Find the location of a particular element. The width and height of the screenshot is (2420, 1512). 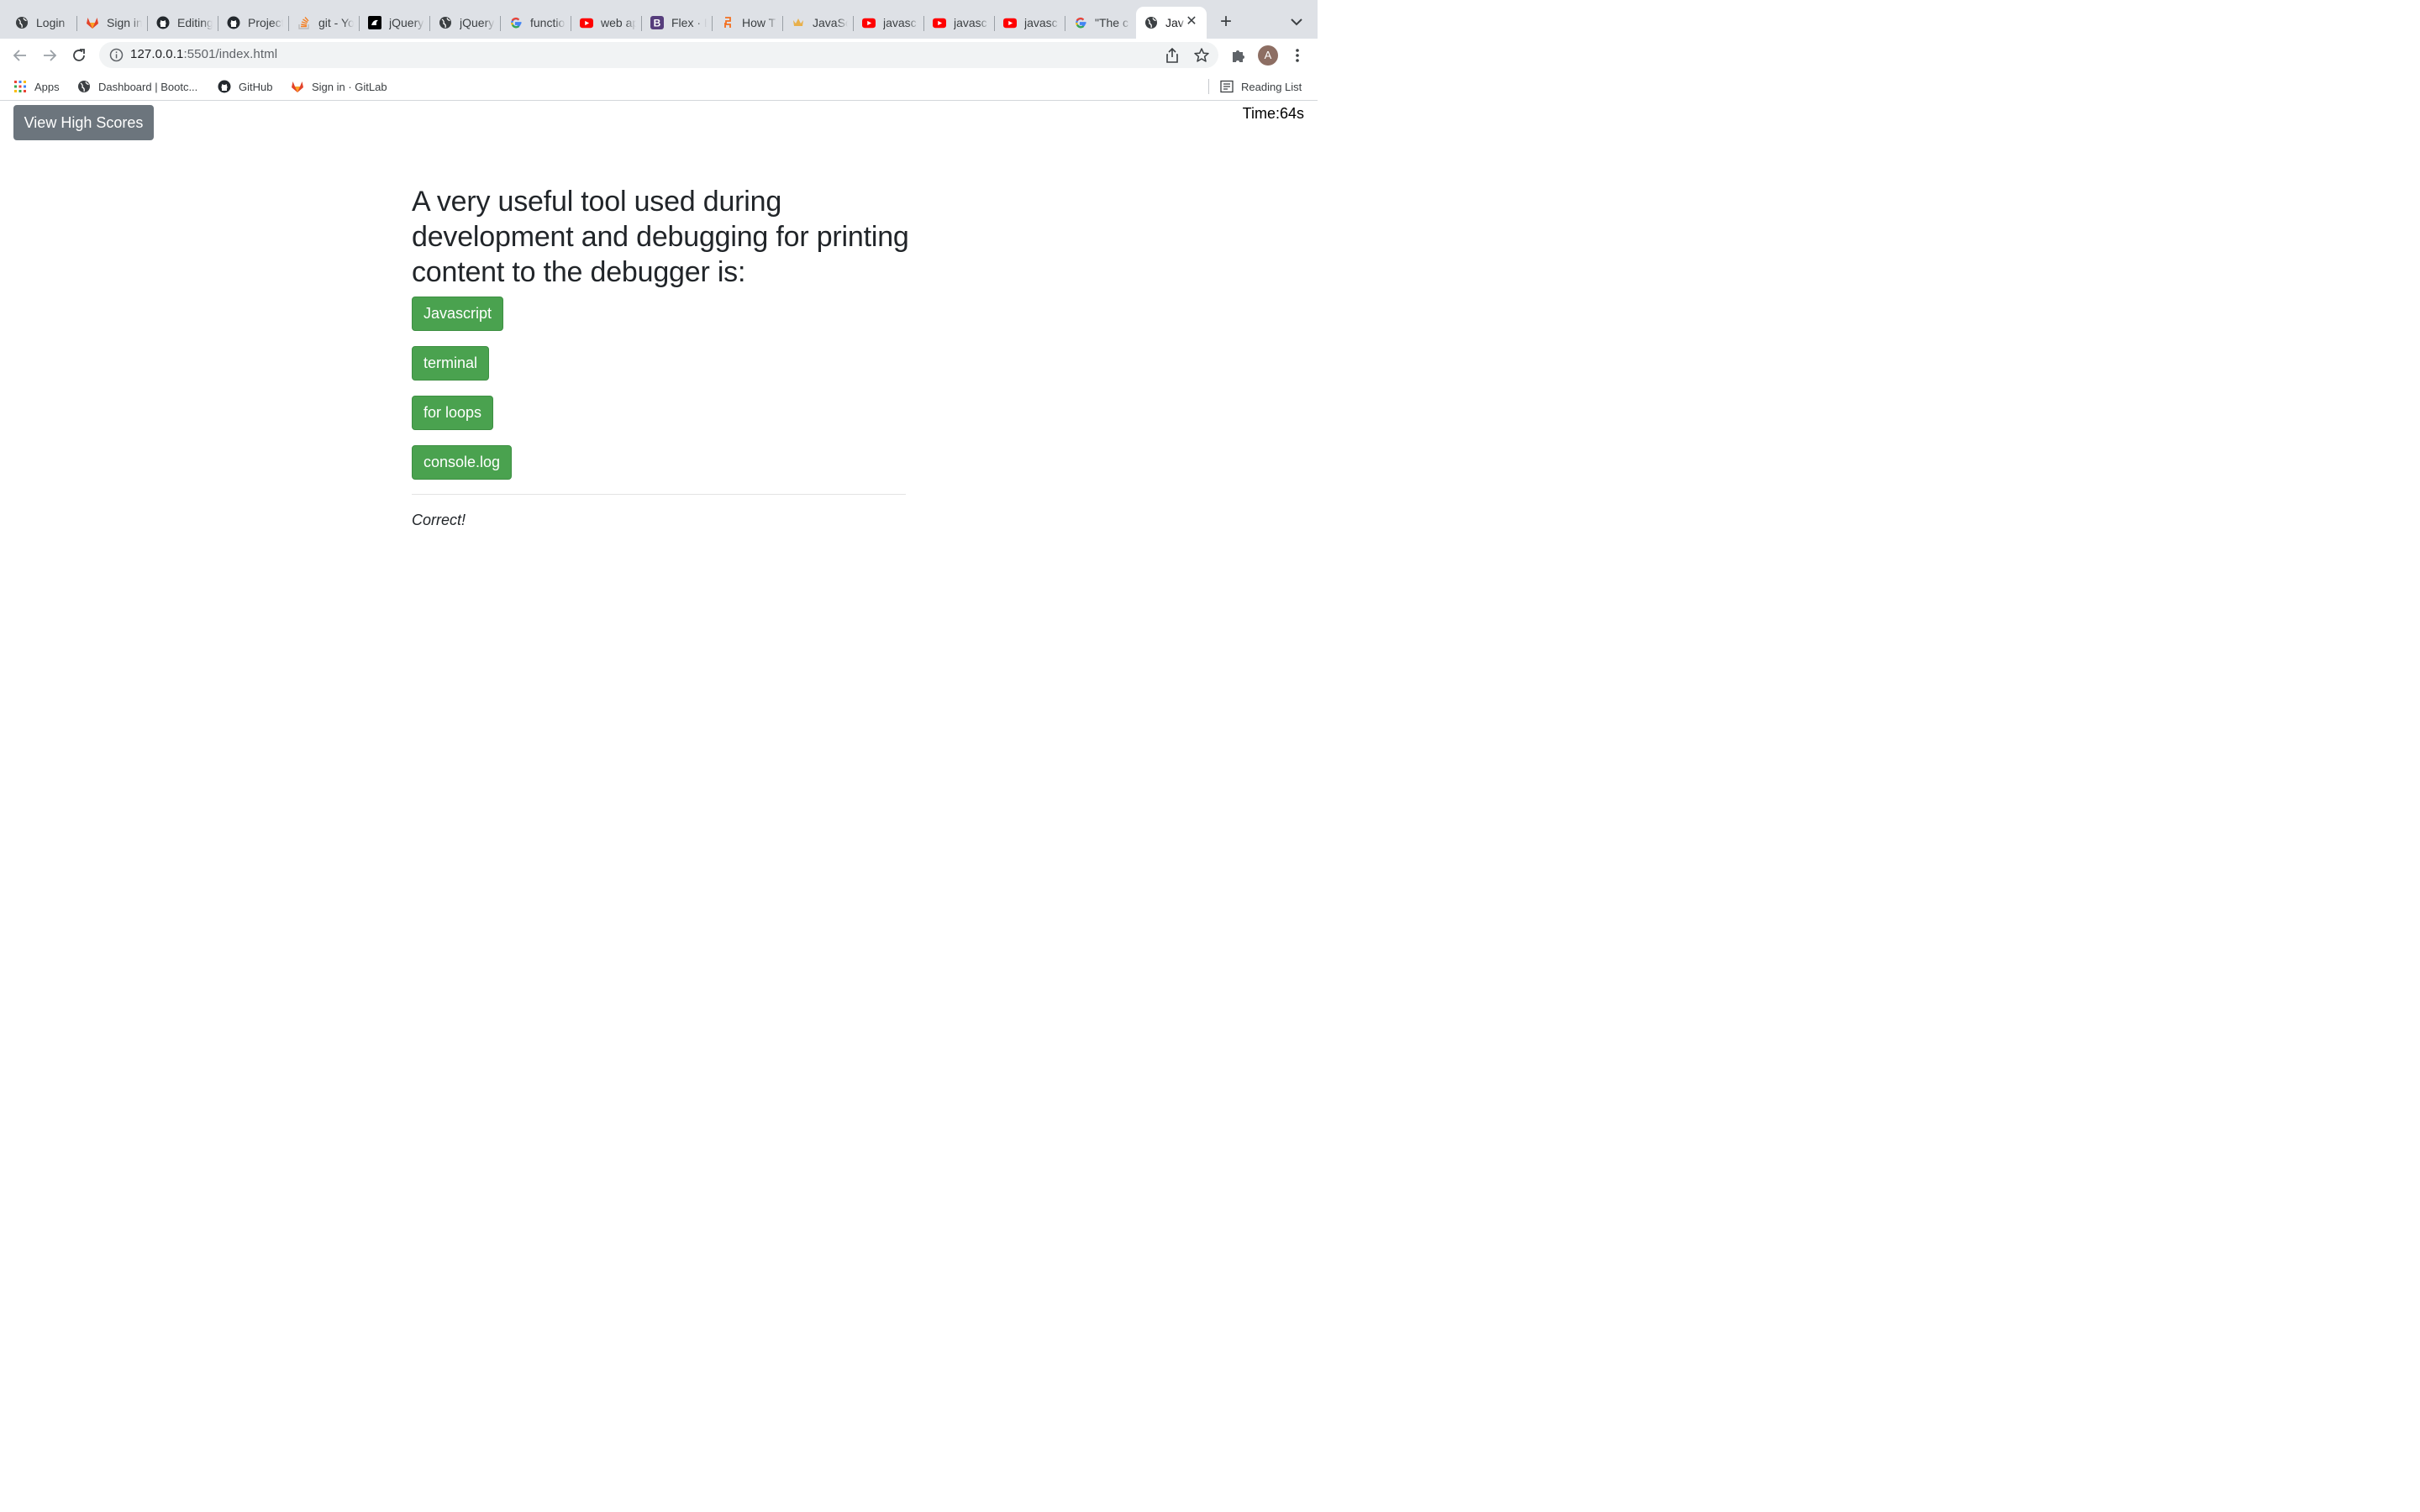

bootstrap-icon: B is located at coordinates (657, 22).